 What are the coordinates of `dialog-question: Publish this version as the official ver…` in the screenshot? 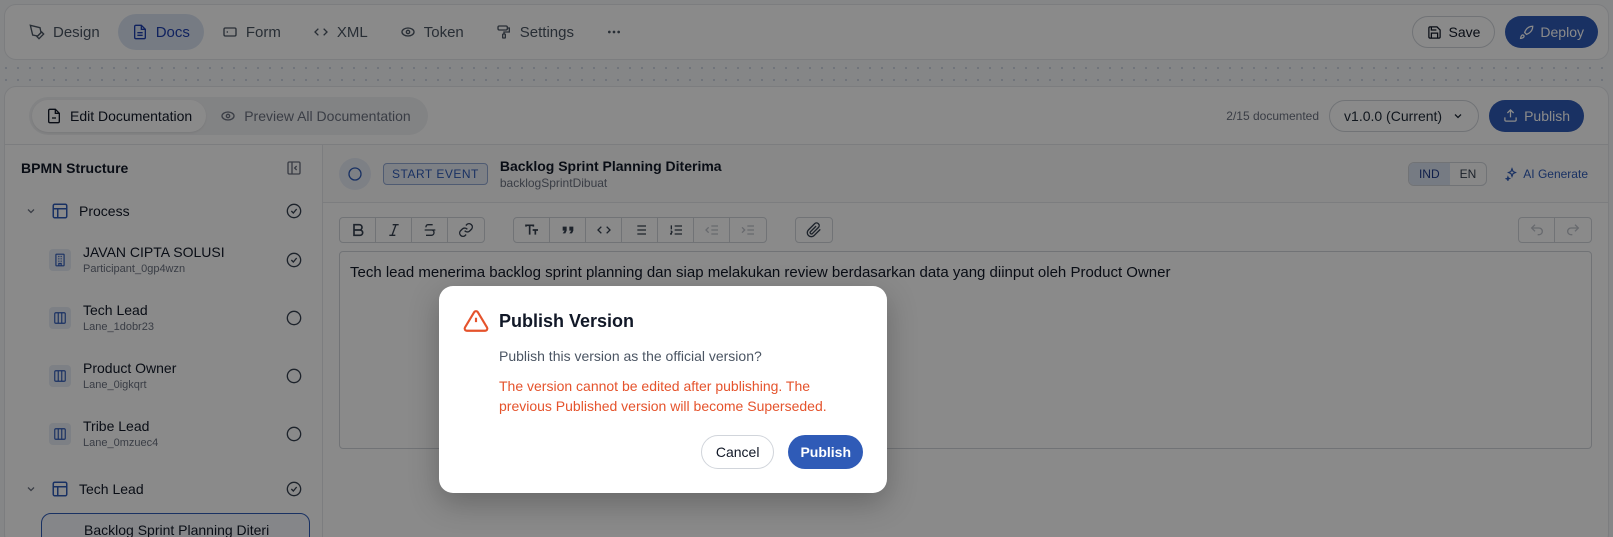 It's located at (630, 356).